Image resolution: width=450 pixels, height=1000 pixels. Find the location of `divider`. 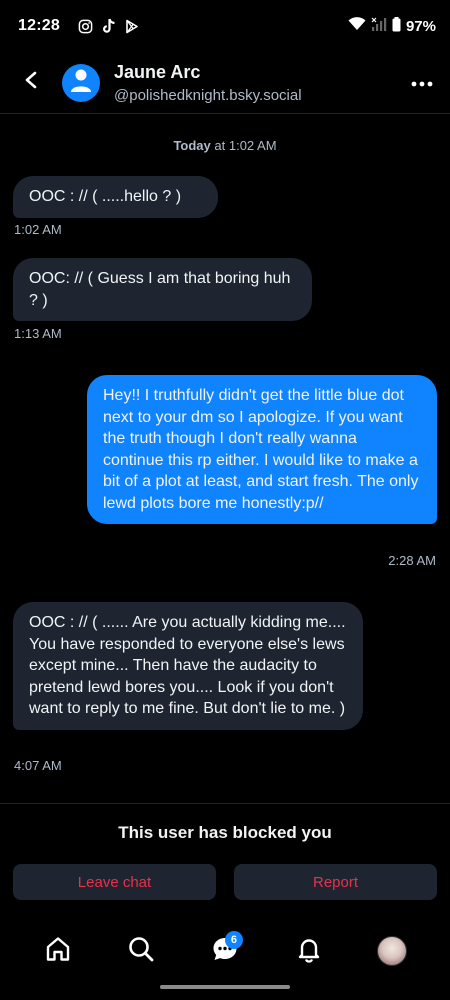

divider is located at coordinates (225, 803).